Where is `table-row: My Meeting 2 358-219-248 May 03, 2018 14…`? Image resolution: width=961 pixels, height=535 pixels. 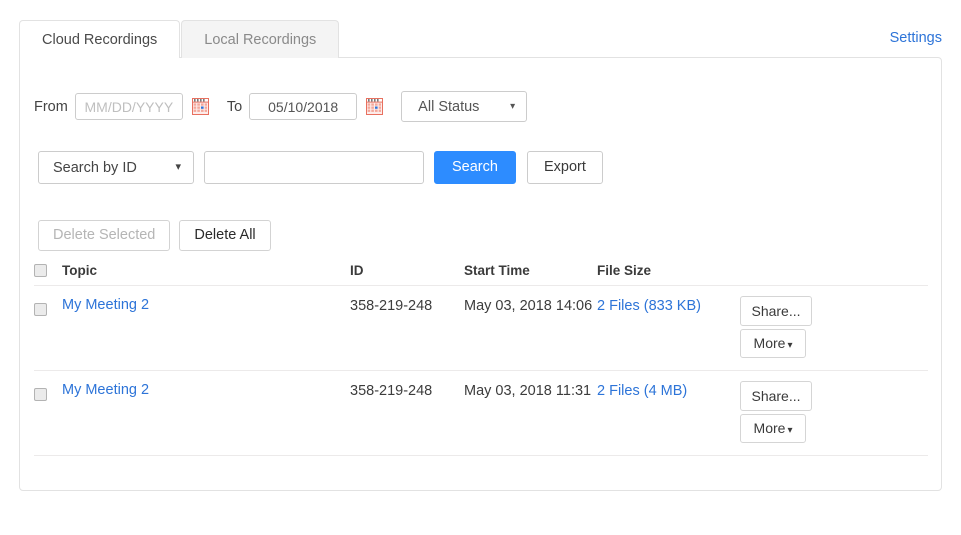 table-row: My Meeting 2 358-219-248 May 03, 2018 14… is located at coordinates (481, 327).